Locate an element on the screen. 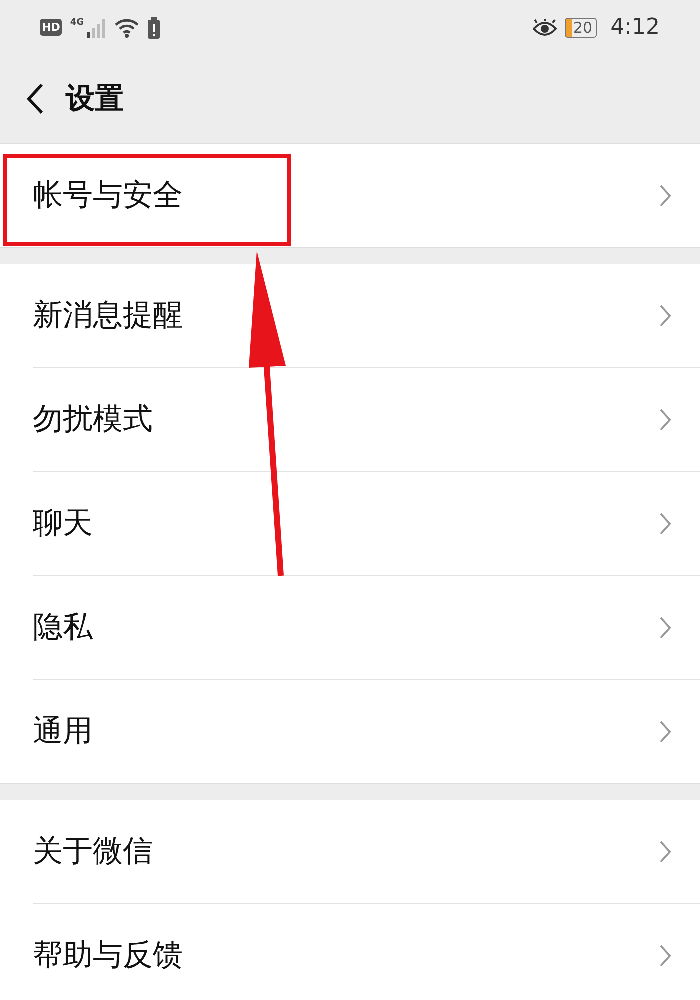  page-title: 设置 is located at coordinates (95, 98).